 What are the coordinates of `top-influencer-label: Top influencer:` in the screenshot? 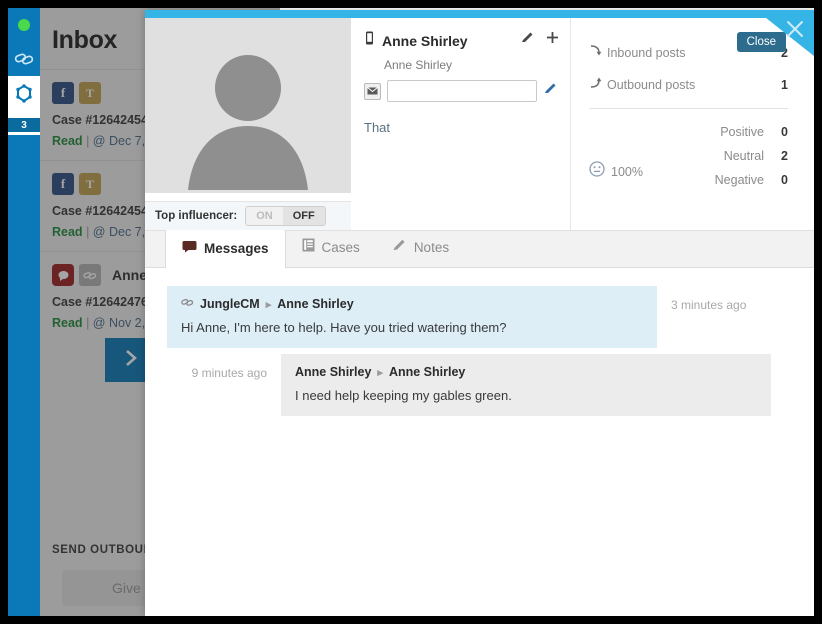 It's located at (196, 216).